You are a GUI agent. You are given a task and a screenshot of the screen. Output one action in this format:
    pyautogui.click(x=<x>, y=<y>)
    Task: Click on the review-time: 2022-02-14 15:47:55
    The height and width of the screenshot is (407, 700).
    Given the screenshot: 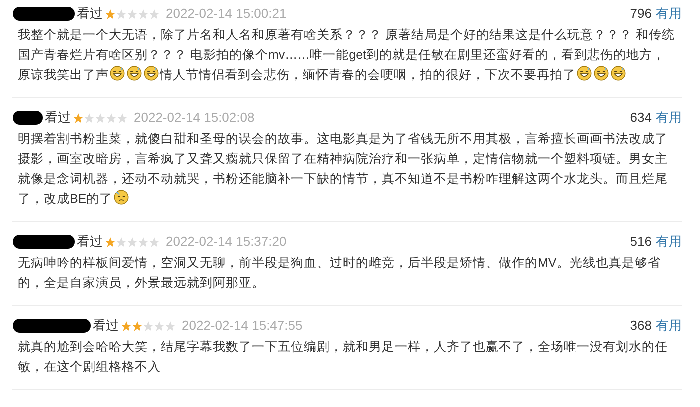 What is the action you would take?
    pyautogui.click(x=242, y=326)
    